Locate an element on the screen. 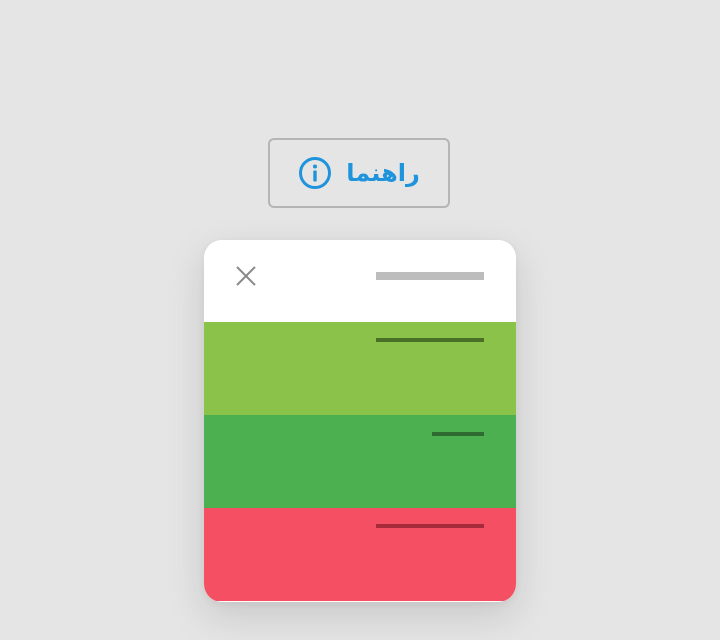 This screenshot has width=720, height=640. dialog-title-placeholder is located at coordinates (430, 276).